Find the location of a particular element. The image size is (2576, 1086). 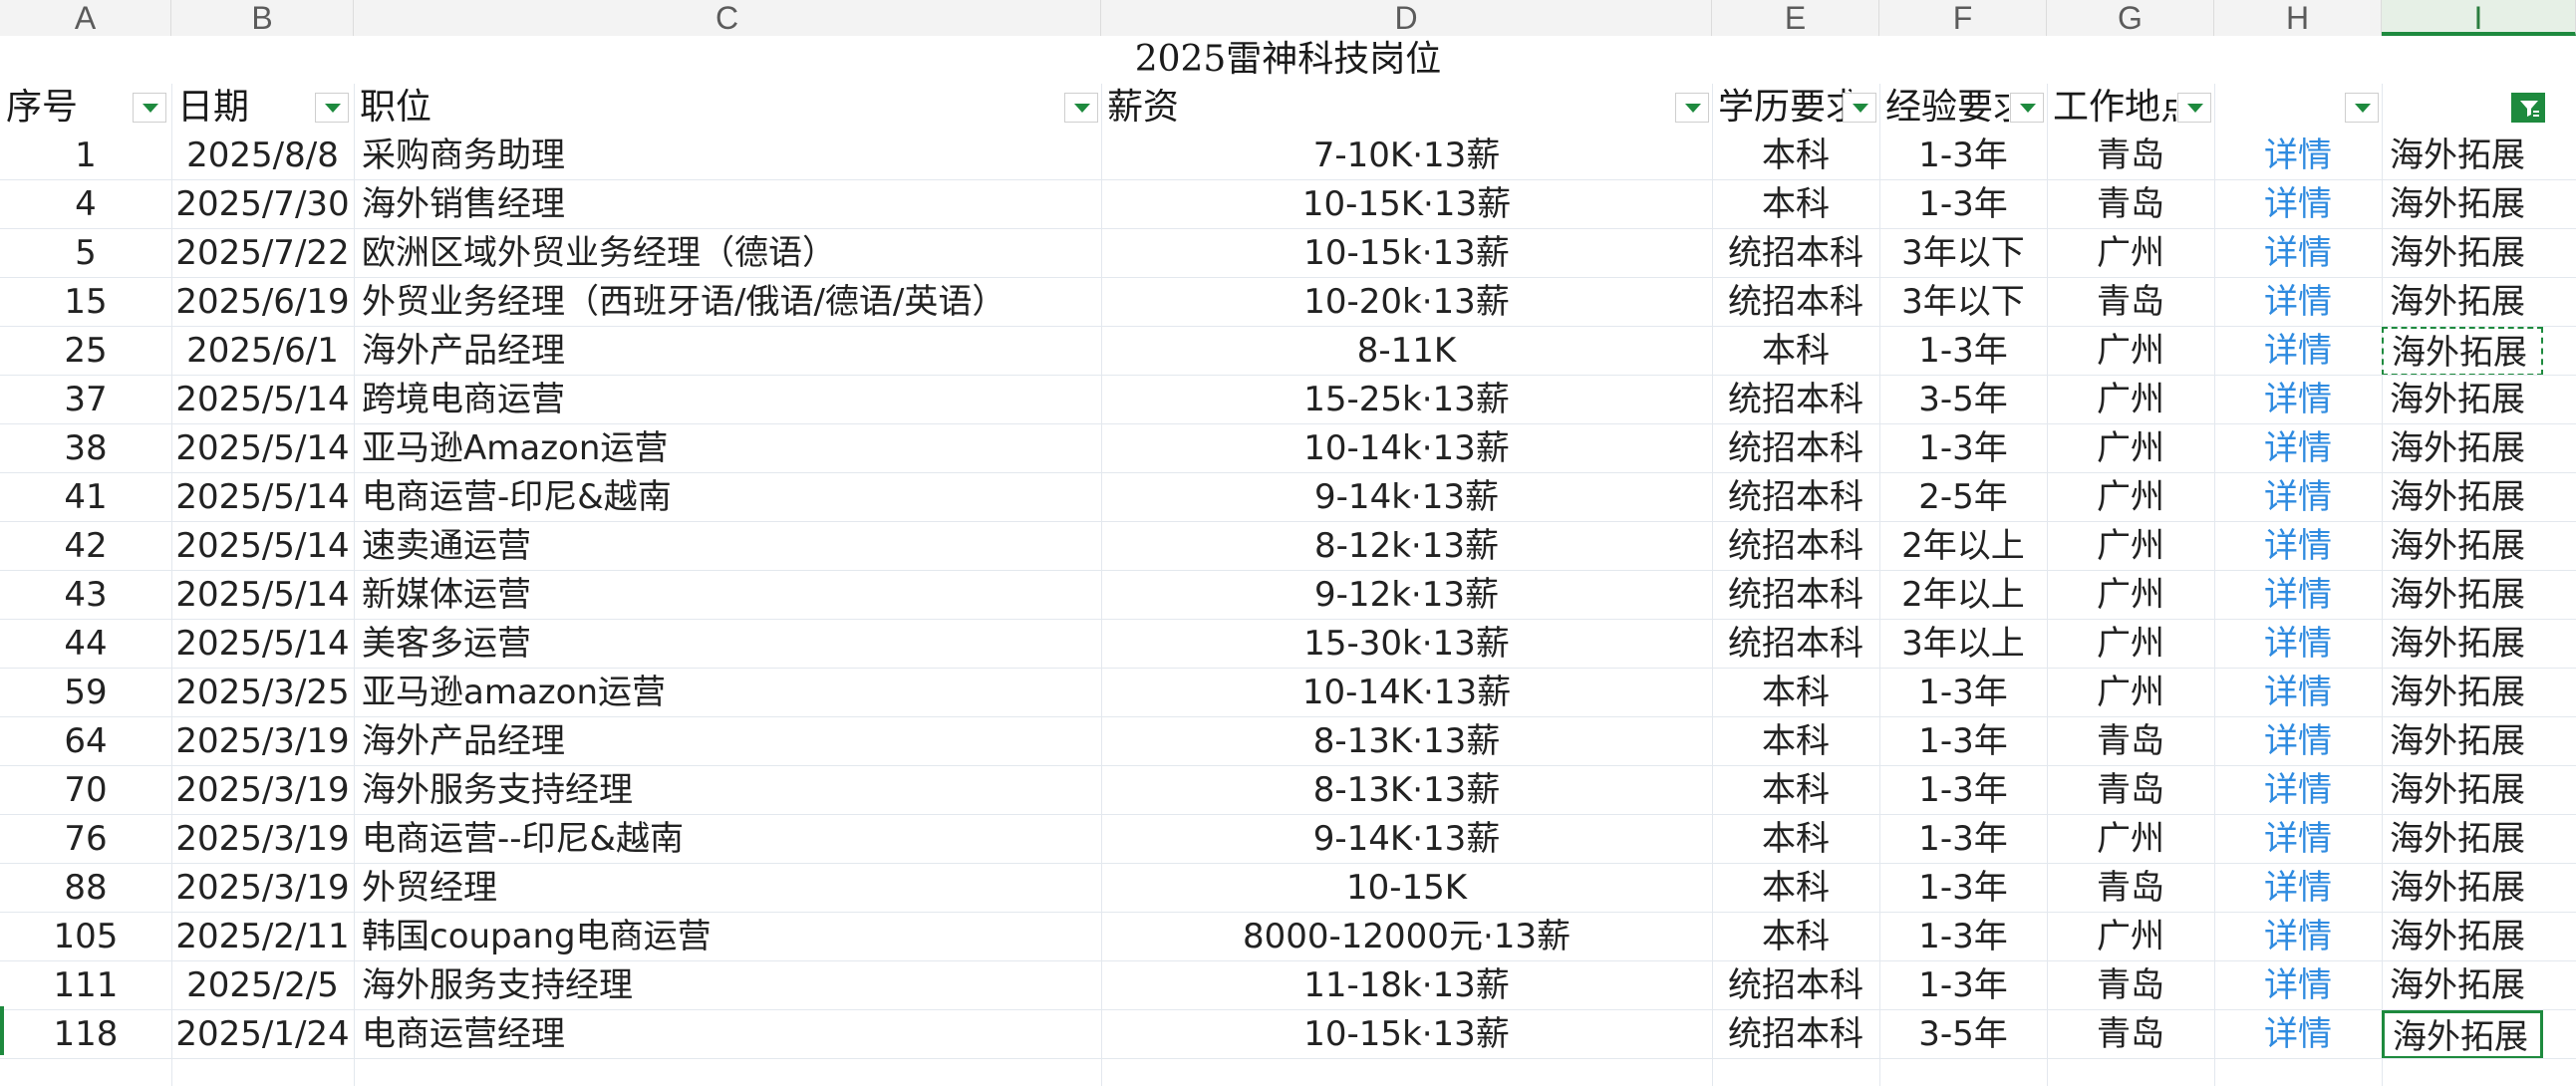

cell-position: 电商运营经理 is located at coordinates (727, 1034).